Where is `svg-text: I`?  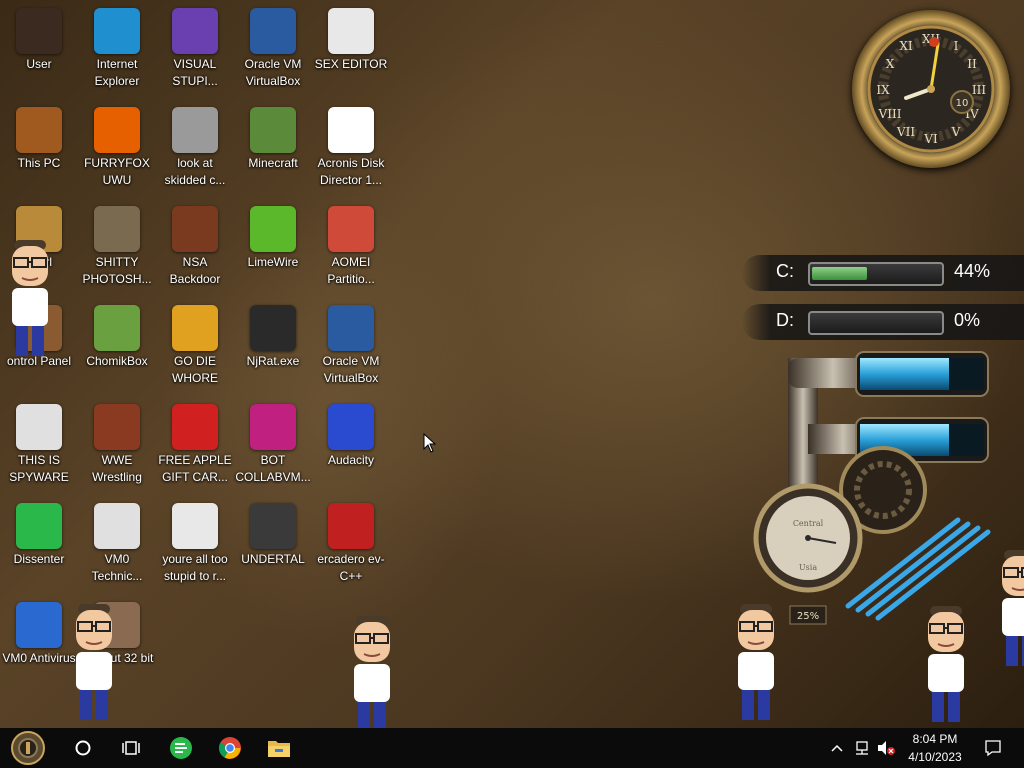
svg-text: I is located at coordinates (956, 46).